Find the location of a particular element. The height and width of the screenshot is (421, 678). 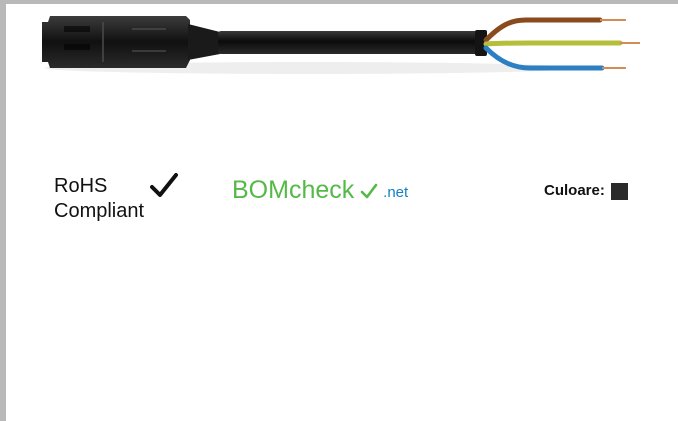

rohs-subtitle: Compliant is located at coordinates (99, 211).